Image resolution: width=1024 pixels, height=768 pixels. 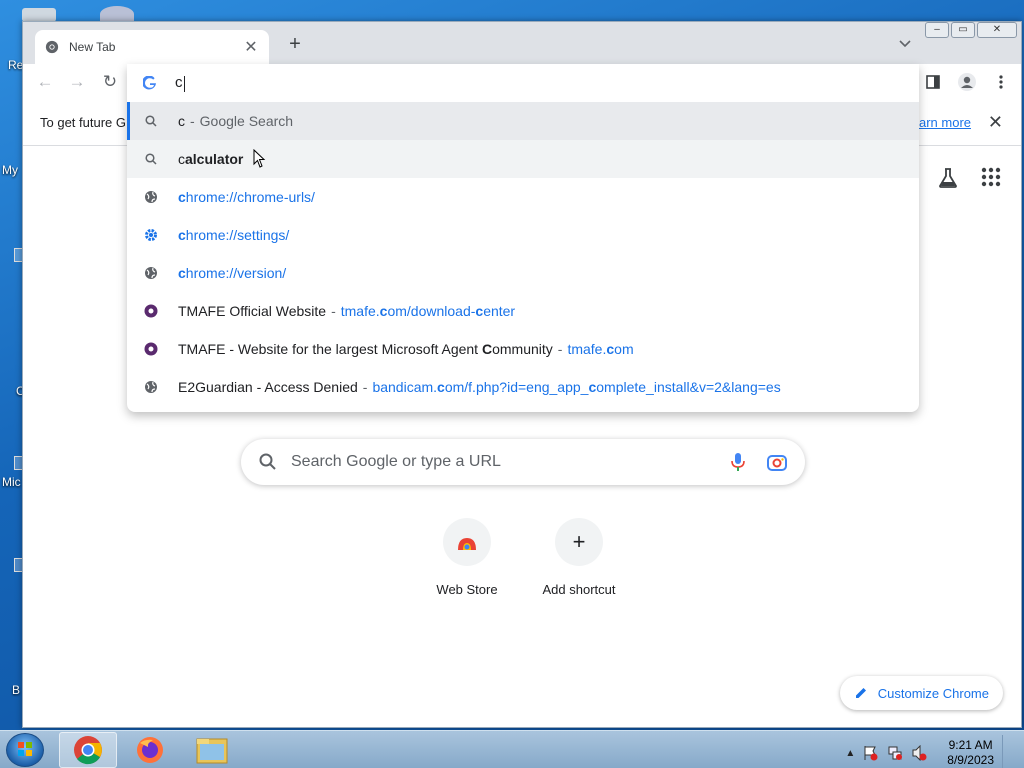 I want to click on customize-chrome-button: Customize Chrome, so click(x=921, y=693).